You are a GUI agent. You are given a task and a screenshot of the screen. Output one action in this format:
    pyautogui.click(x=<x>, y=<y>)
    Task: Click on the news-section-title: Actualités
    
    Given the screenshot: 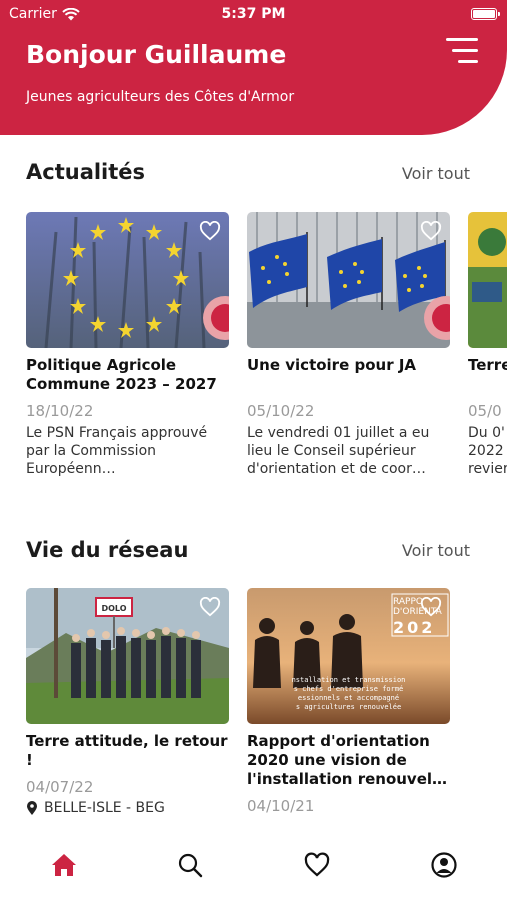 What is the action you would take?
    pyautogui.click(x=86, y=172)
    